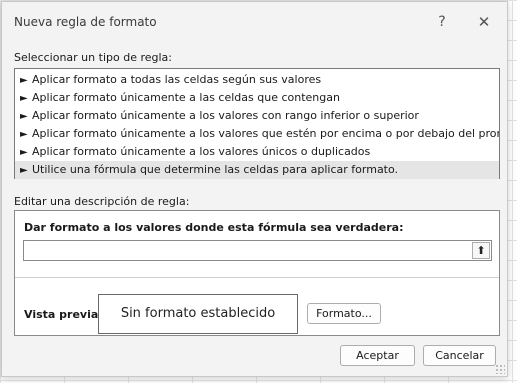  Describe the element at coordinates (500, 369) in the screenshot. I see `resize-grip` at that location.